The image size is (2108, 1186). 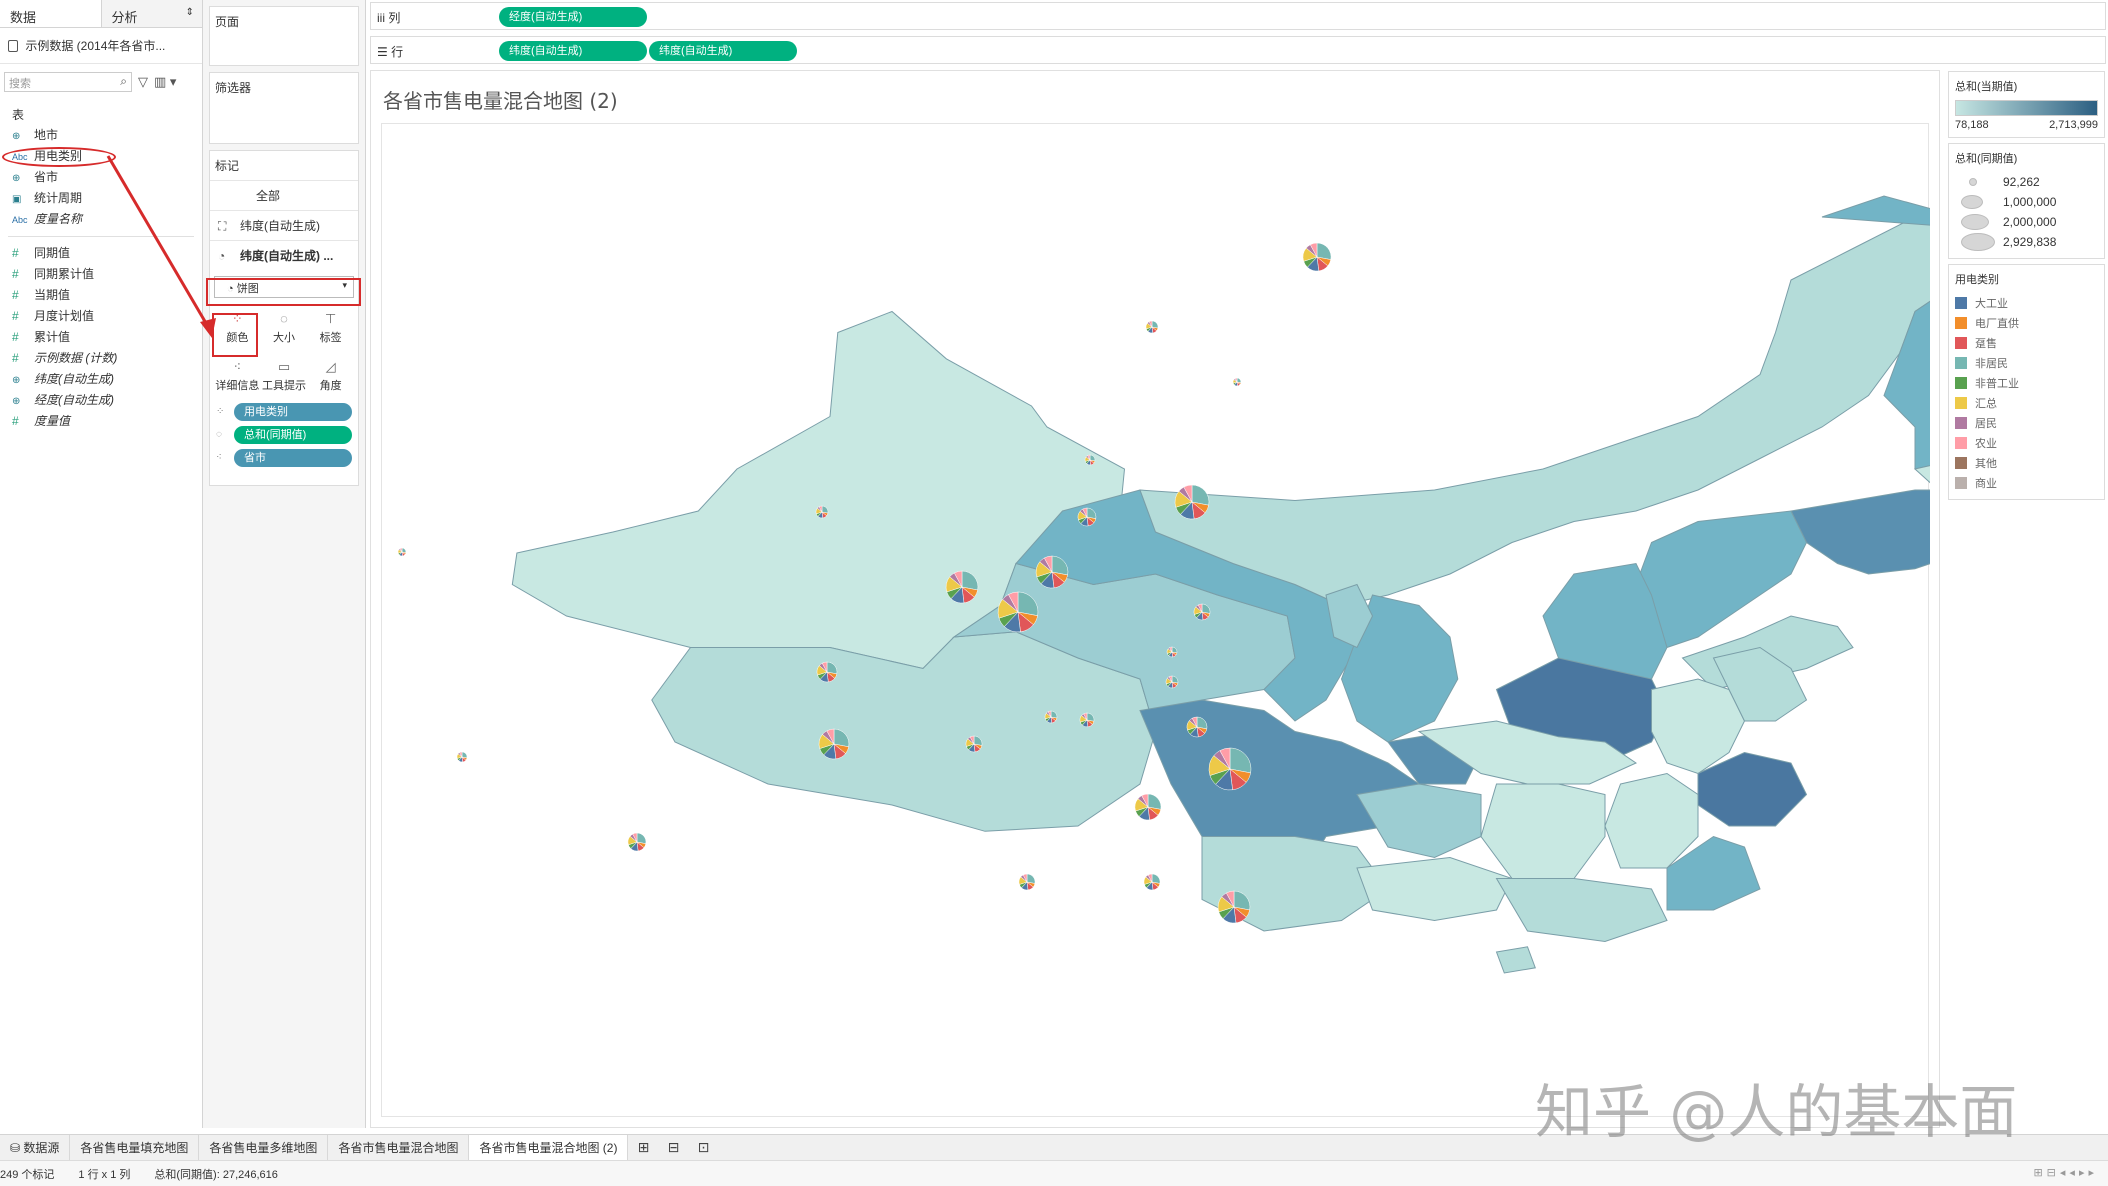 I want to click on tooltip-button: ▭ 工具提示, so click(x=284, y=376).